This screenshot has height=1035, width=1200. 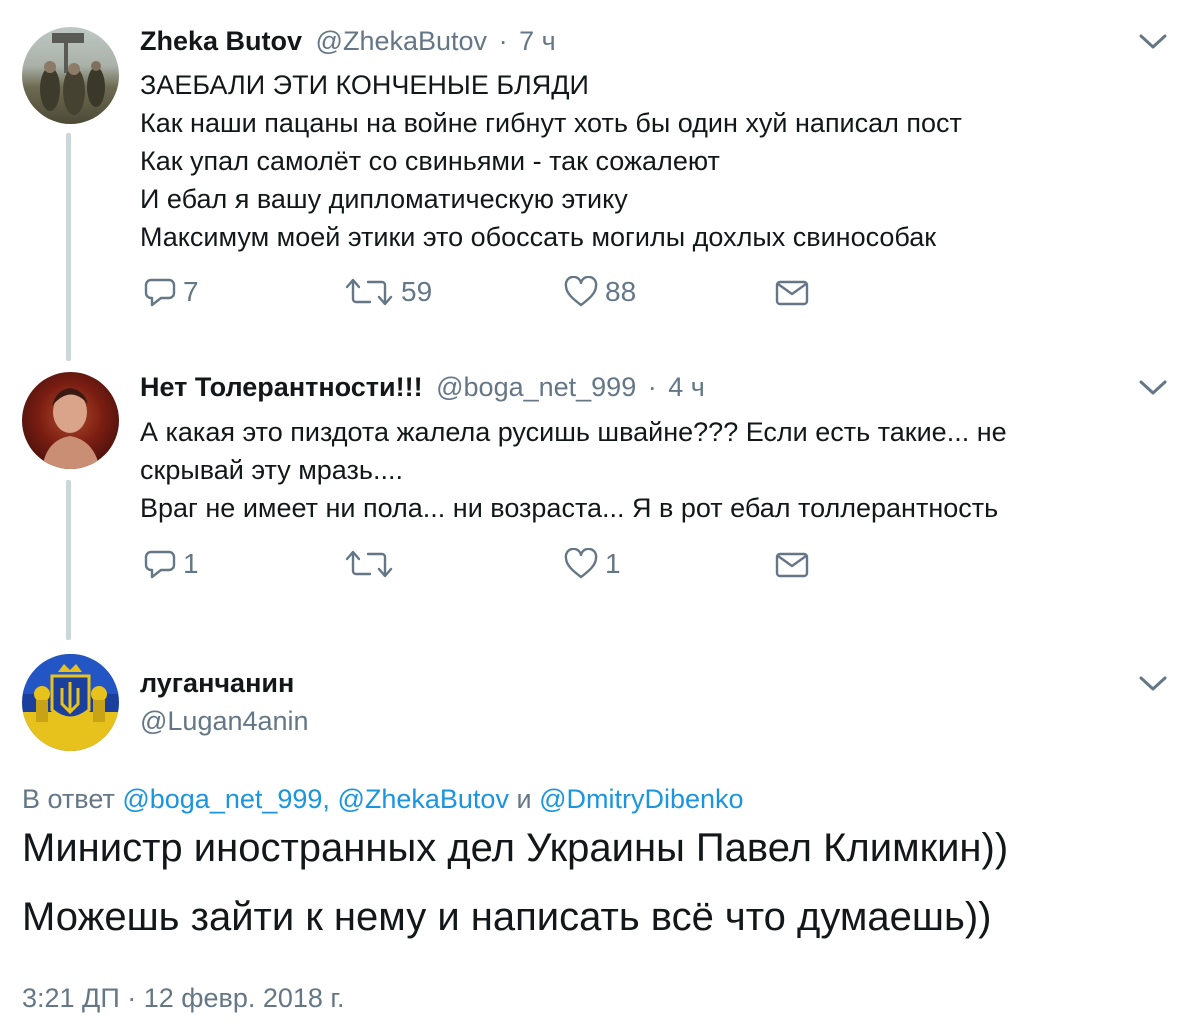 I want to click on reply-count: 7, so click(x=191, y=291).